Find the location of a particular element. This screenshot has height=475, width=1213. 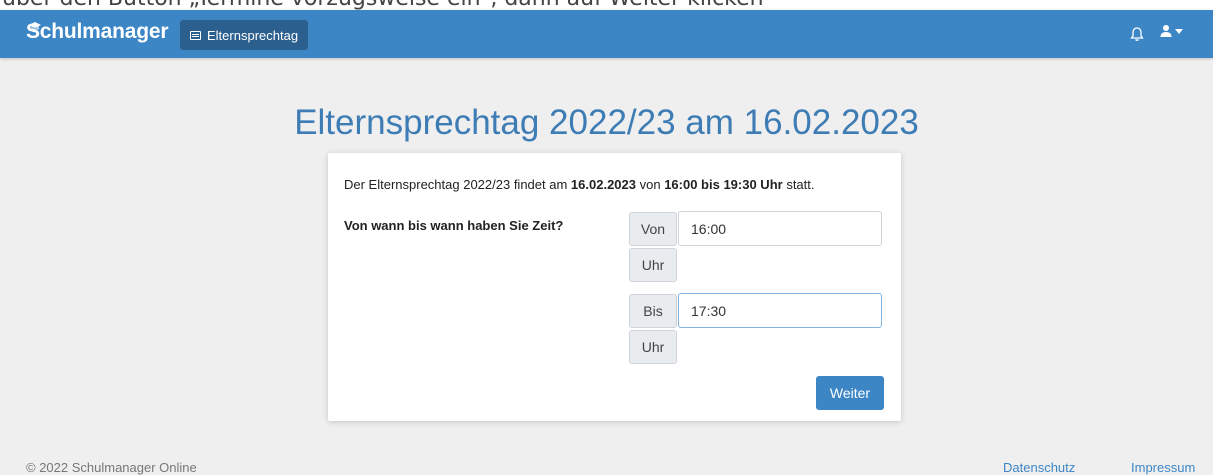

list-icon is located at coordinates (195, 35).